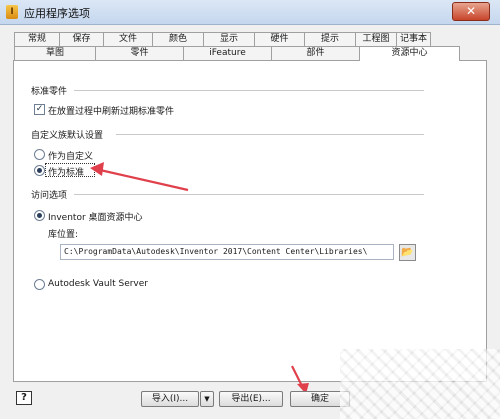 The width and height of the screenshot is (500, 419). What do you see at coordinates (37, 39) in the screenshot?
I see `tab-general: 常规` at bounding box center [37, 39].